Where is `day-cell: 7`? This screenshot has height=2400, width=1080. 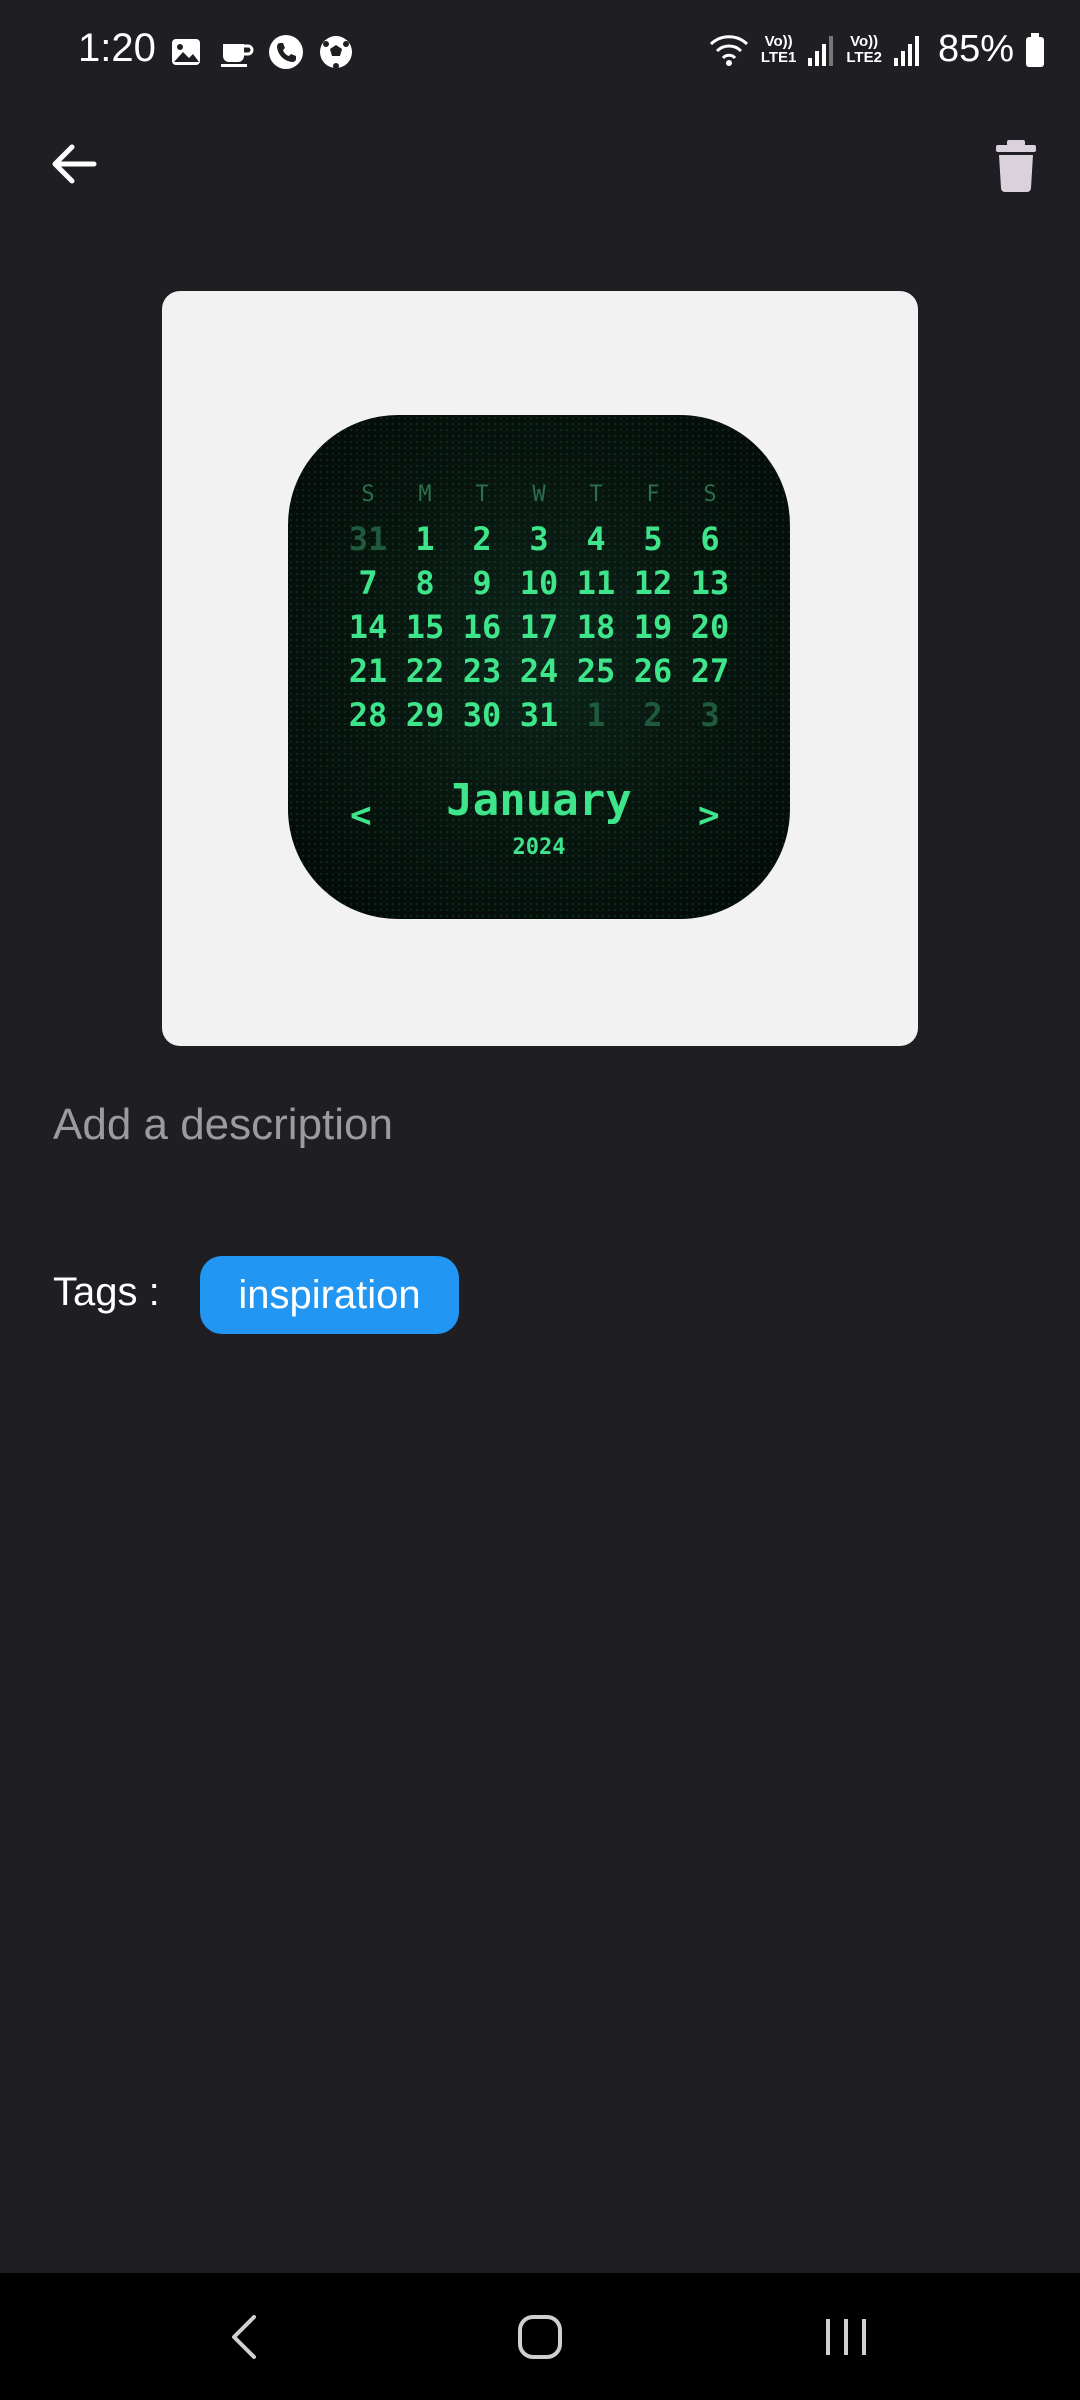 day-cell: 7 is located at coordinates (368, 583).